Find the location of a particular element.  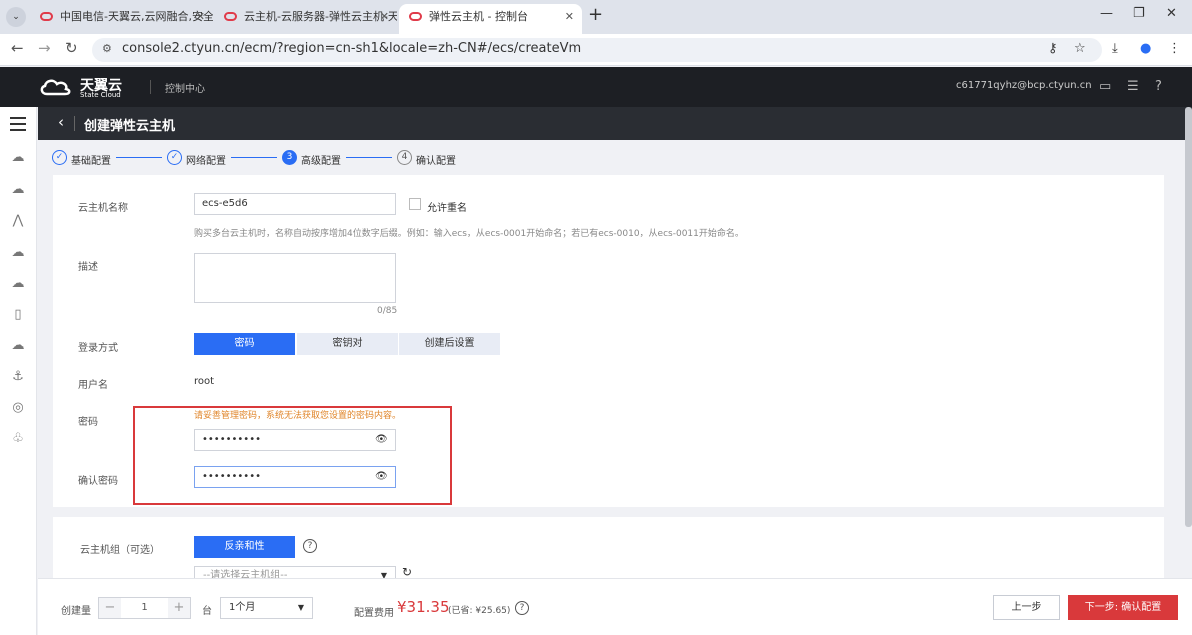

step-4-label: 确认配置 is located at coordinates (436, 161).